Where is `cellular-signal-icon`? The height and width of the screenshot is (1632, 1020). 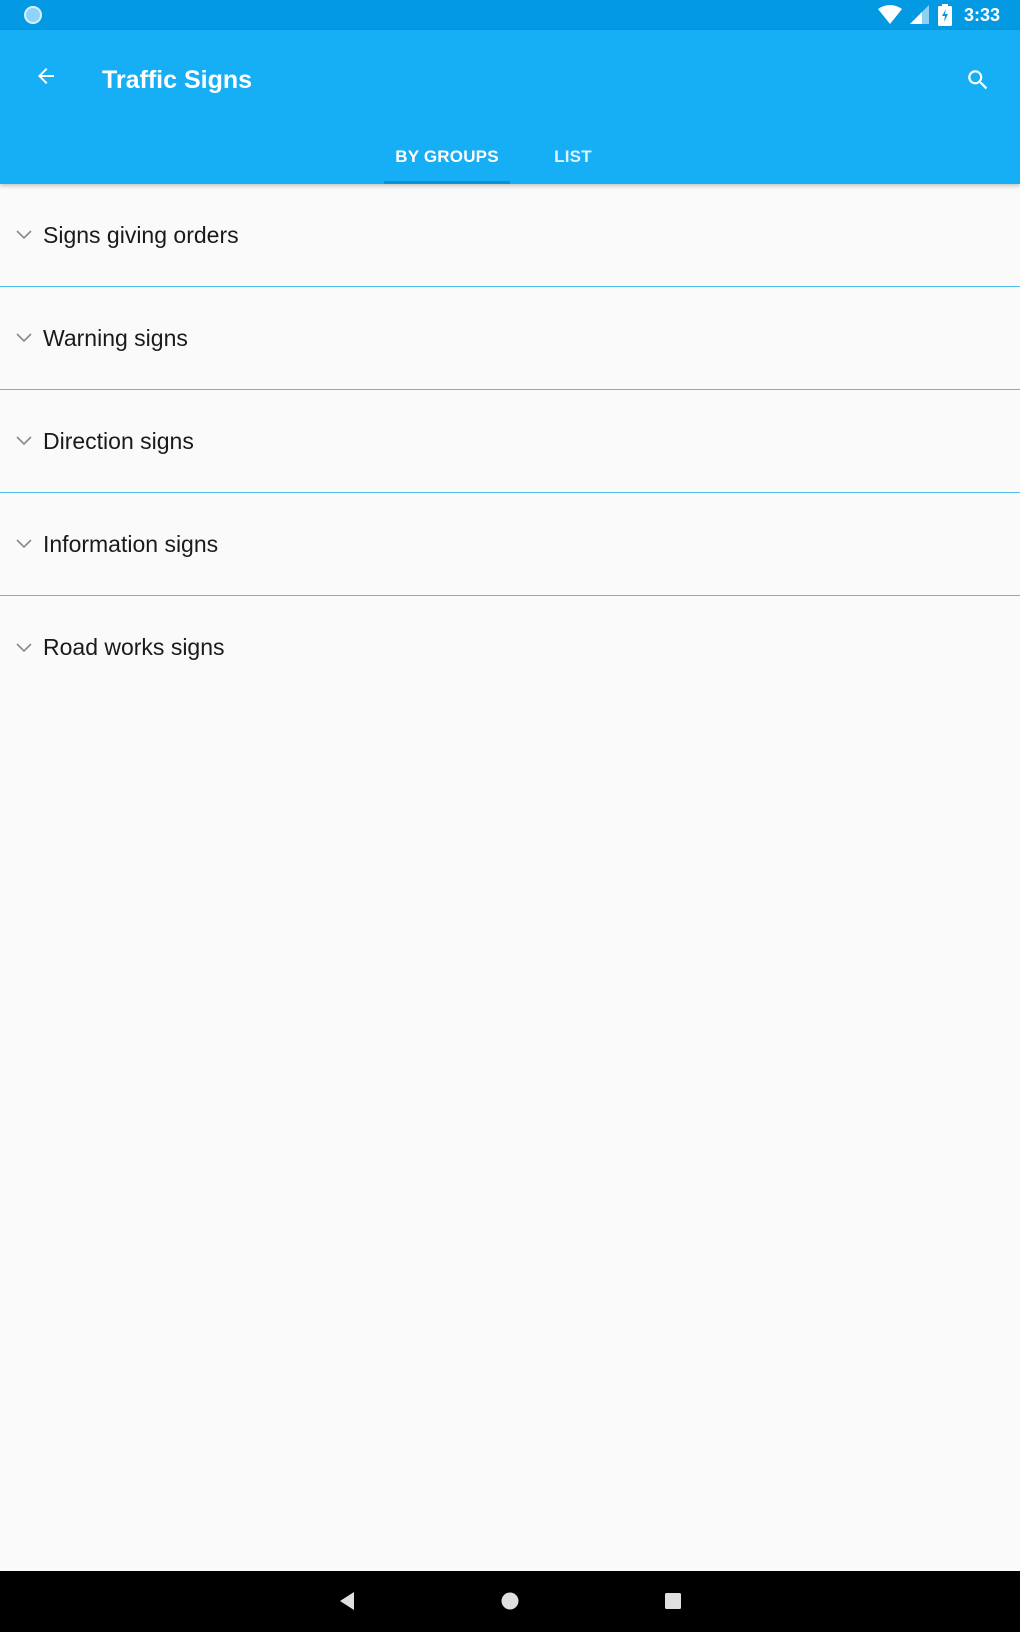
cellular-signal-icon is located at coordinates (919, 14).